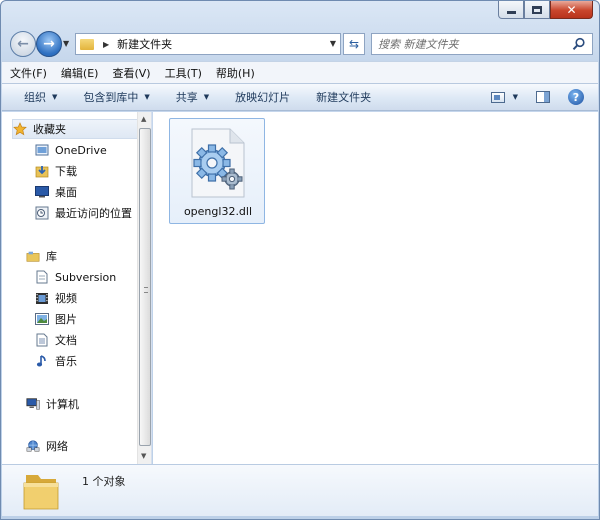 The image size is (600, 520). I want to click on computer-icon, so click(33, 404).